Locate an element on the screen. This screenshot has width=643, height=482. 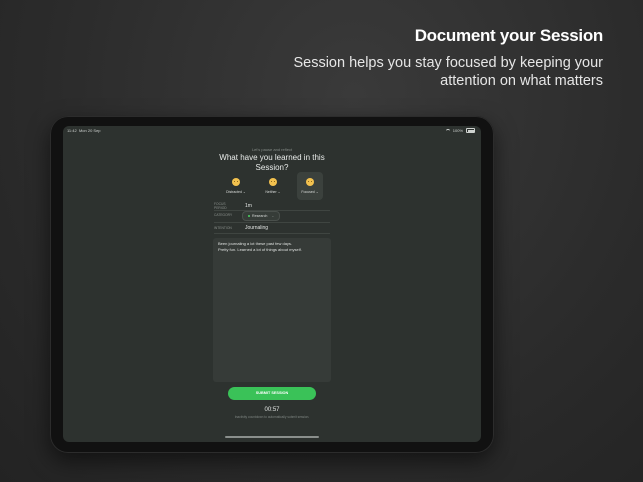
battery-percent: 100% is located at coordinates (457, 130).